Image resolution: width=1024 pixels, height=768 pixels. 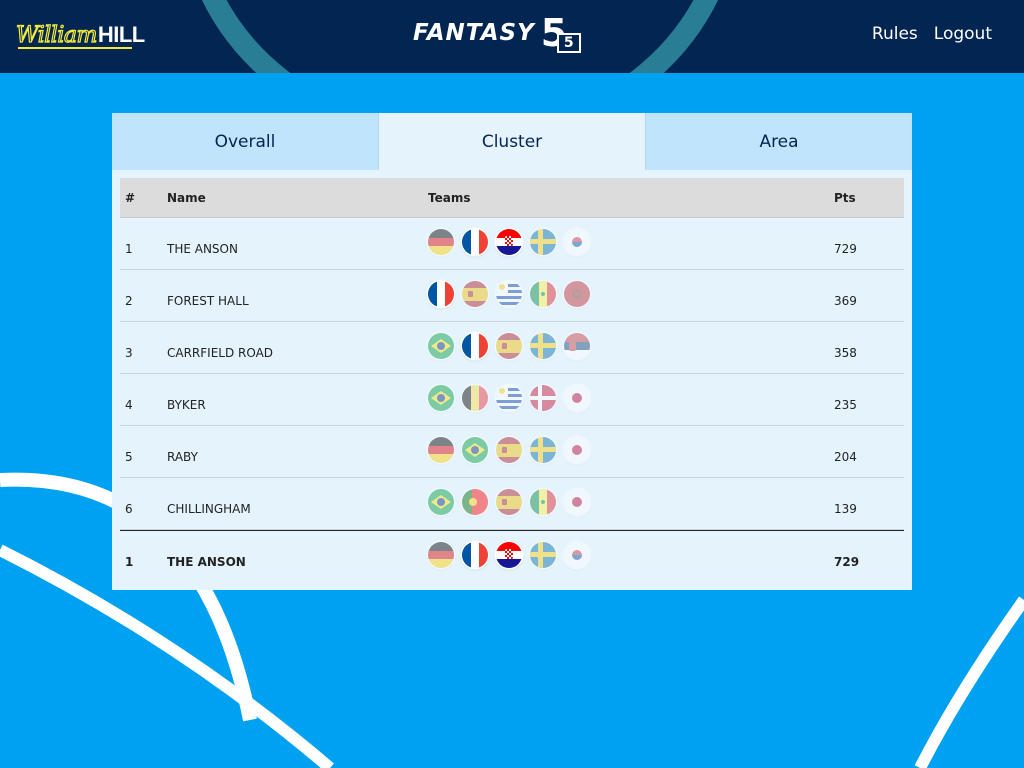 I want to click on row-rank: 3, so click(x=129, y=352).